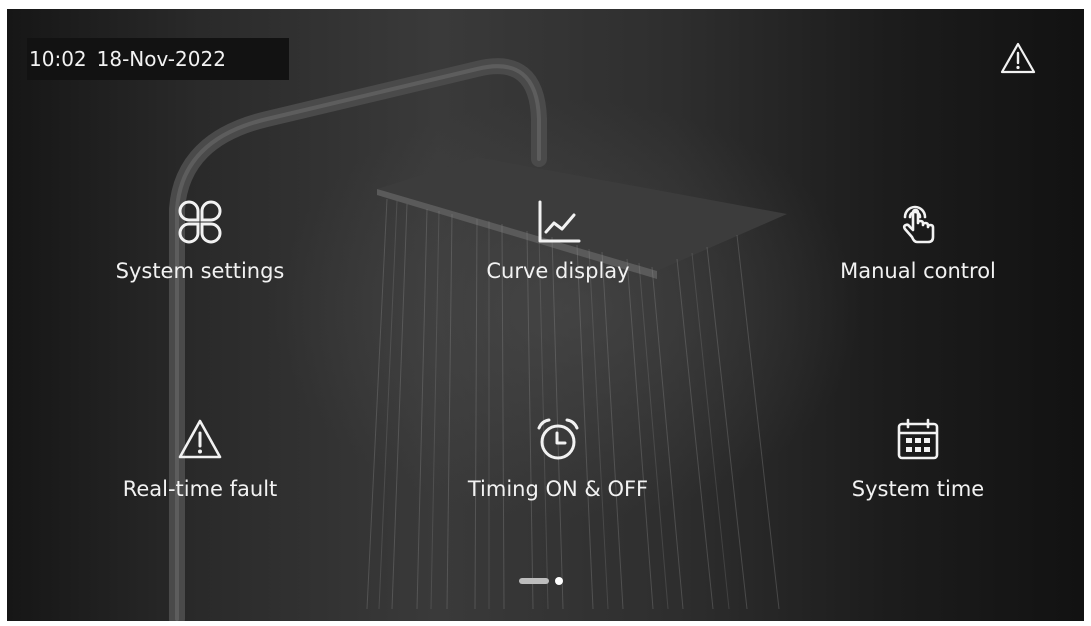  What do you see at coordinates (200, 254) in the screenshot?
I see `menu-tile-system-settings: System settings` at bounding box center [200, 254].